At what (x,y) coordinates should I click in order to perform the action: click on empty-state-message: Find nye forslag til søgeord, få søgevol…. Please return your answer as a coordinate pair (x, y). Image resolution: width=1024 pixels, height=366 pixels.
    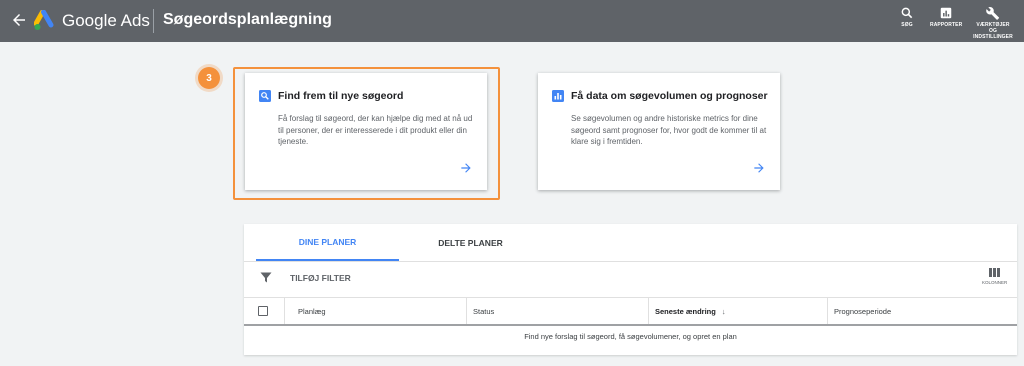
    Looking at the image, I should click on (630, 336).